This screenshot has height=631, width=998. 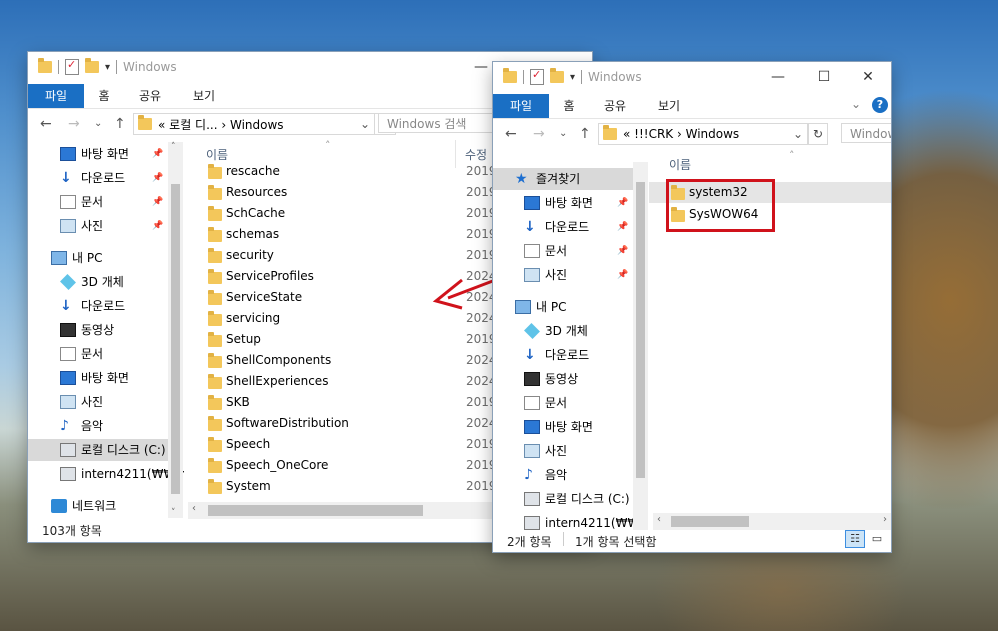 I want to click on column-header-name: 이름, so click(x=680, y=164).